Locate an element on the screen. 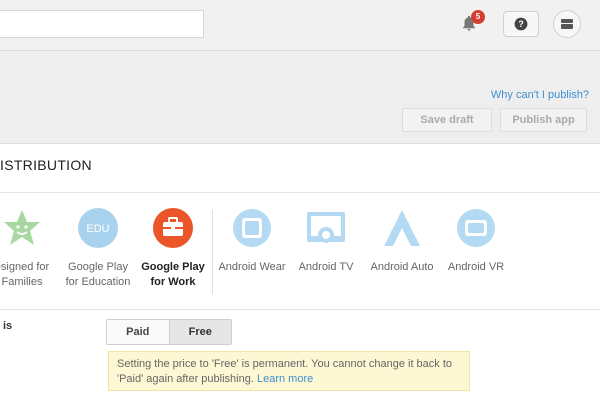  notification-count-badge: 5 is located at coordinates (478, 17).